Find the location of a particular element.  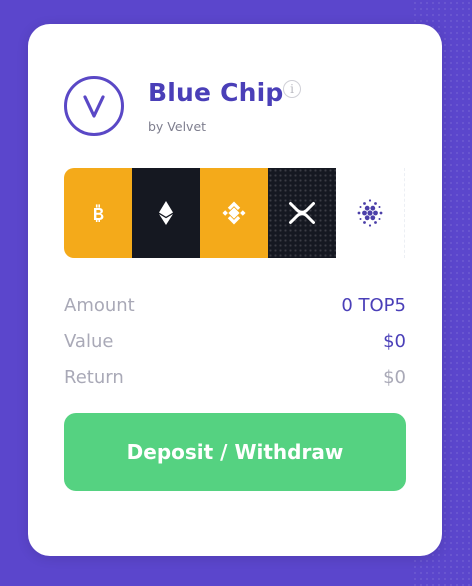

token-tiles is located at coordinates (235, 213).